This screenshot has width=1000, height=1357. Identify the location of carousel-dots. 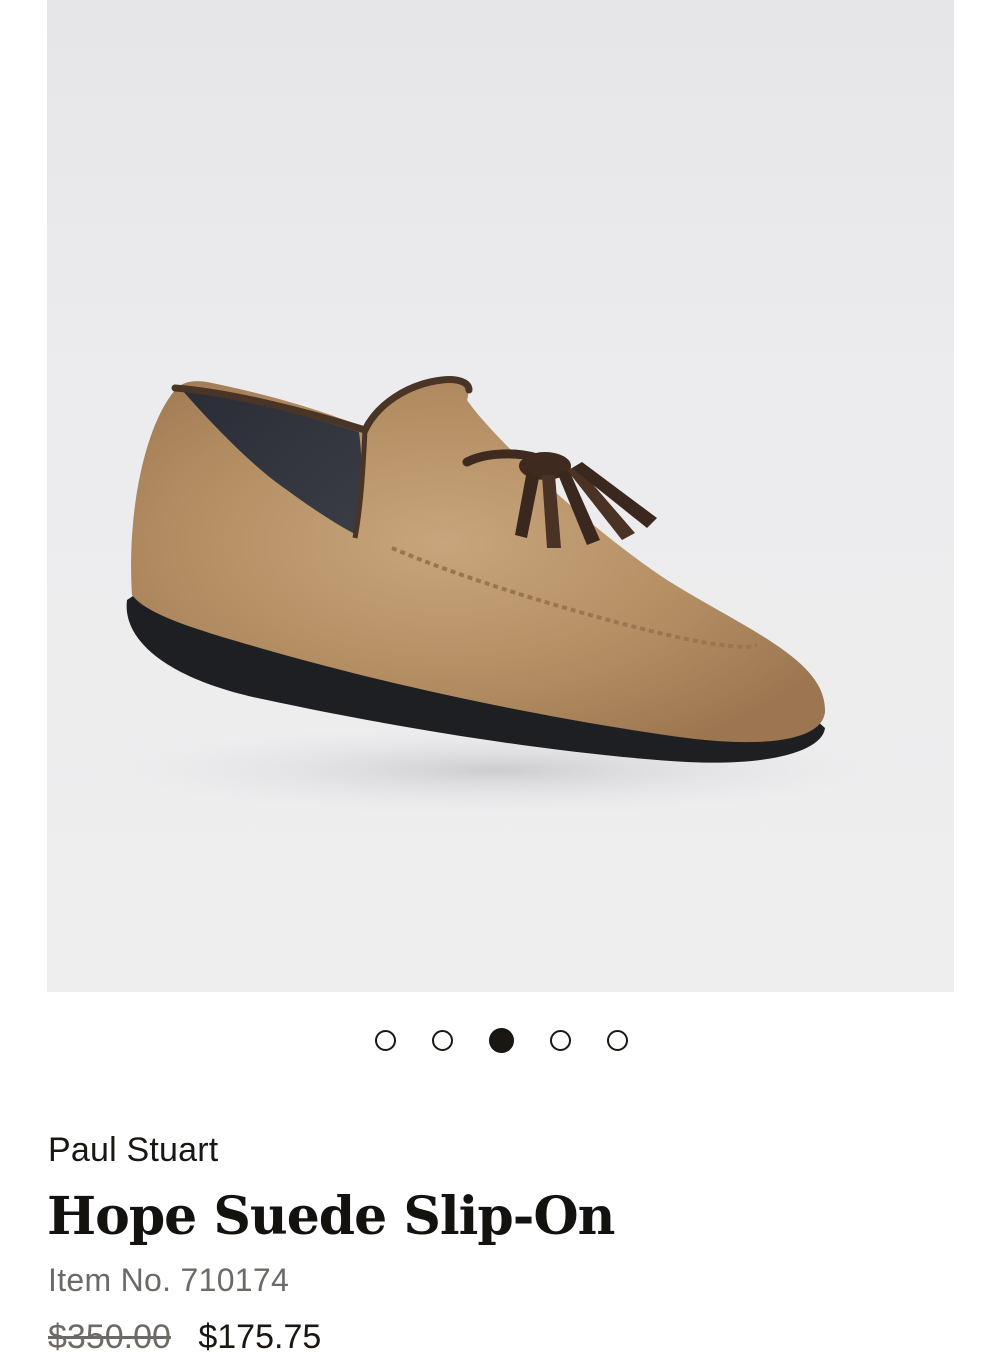
(500, 1042).